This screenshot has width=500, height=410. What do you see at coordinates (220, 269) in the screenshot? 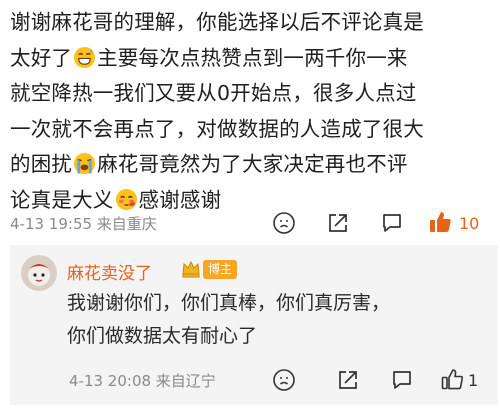
I see `blogger-badge: 博主` at bounding box center [220, 269].